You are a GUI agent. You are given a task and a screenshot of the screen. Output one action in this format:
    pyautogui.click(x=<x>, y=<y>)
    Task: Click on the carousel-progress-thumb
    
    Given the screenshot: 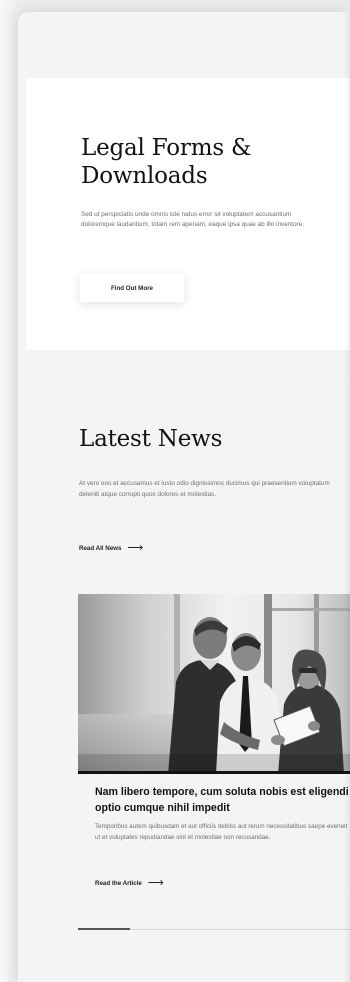 What is the action you would take?
    pyautogui.click(x=104, y=929)
    